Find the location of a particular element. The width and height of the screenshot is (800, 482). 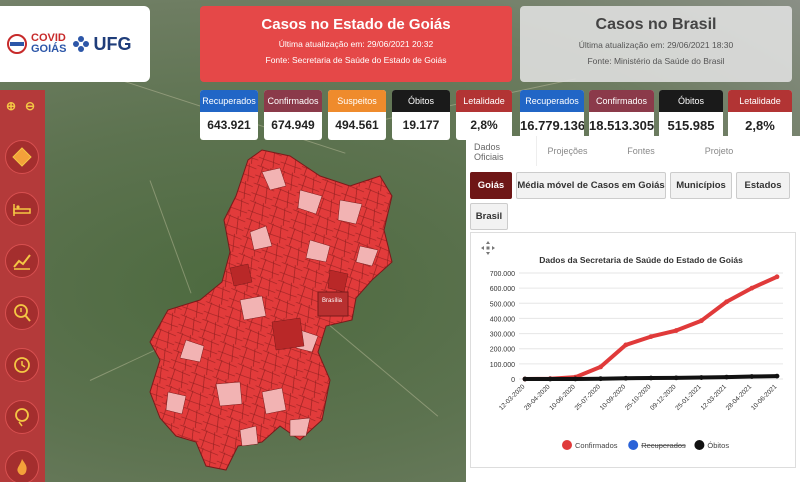

subtab-label: Dados Oficiais is located at coordinates (489, 152).